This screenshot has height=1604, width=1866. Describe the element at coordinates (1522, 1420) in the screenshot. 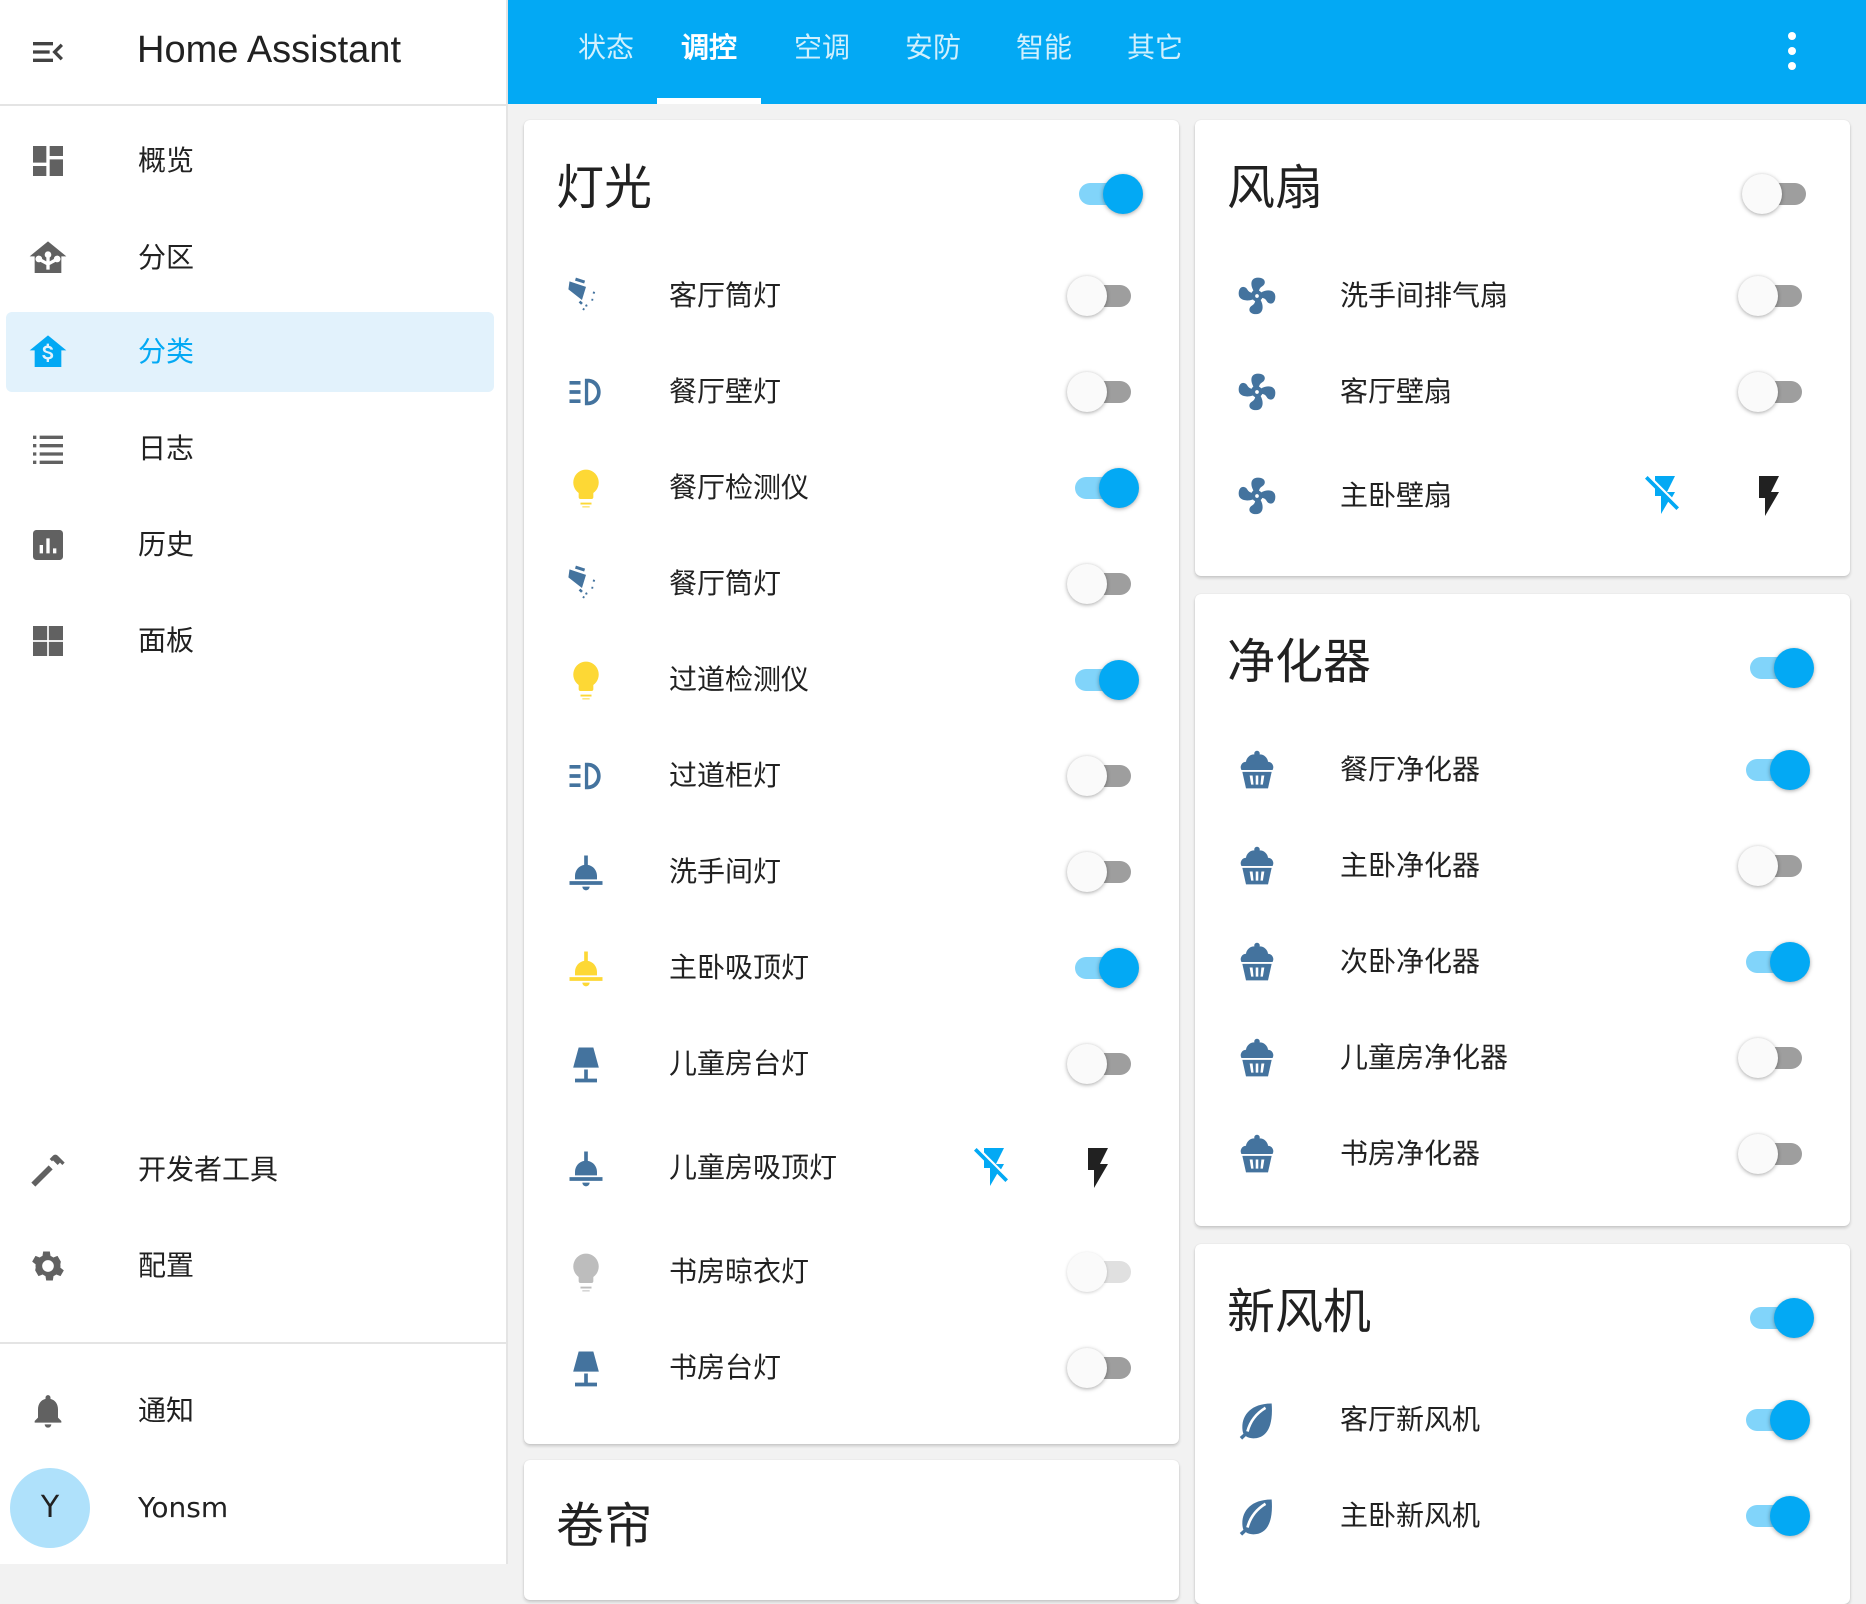

I see `entity-row: 客厅新风机` at that location.